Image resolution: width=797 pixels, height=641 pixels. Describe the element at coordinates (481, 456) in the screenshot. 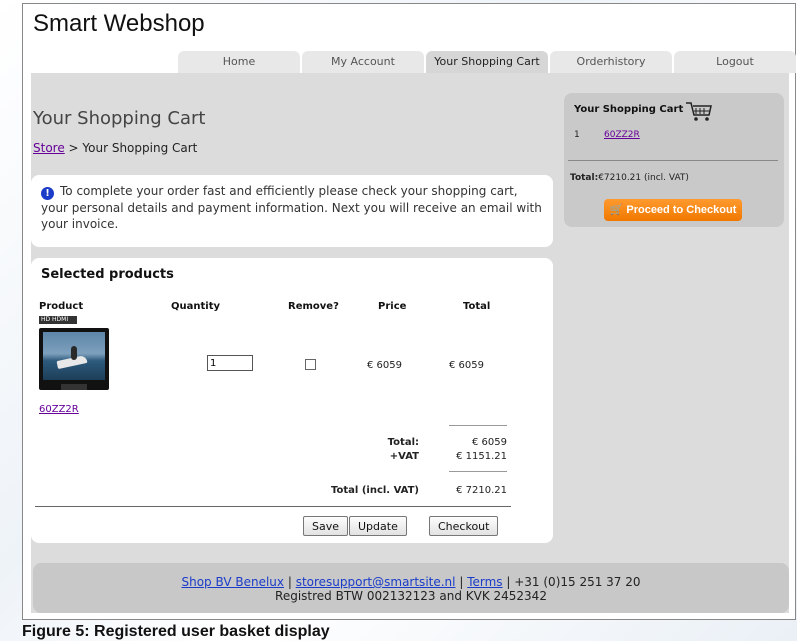

I see `vat-value: € 1151.21` at that location.